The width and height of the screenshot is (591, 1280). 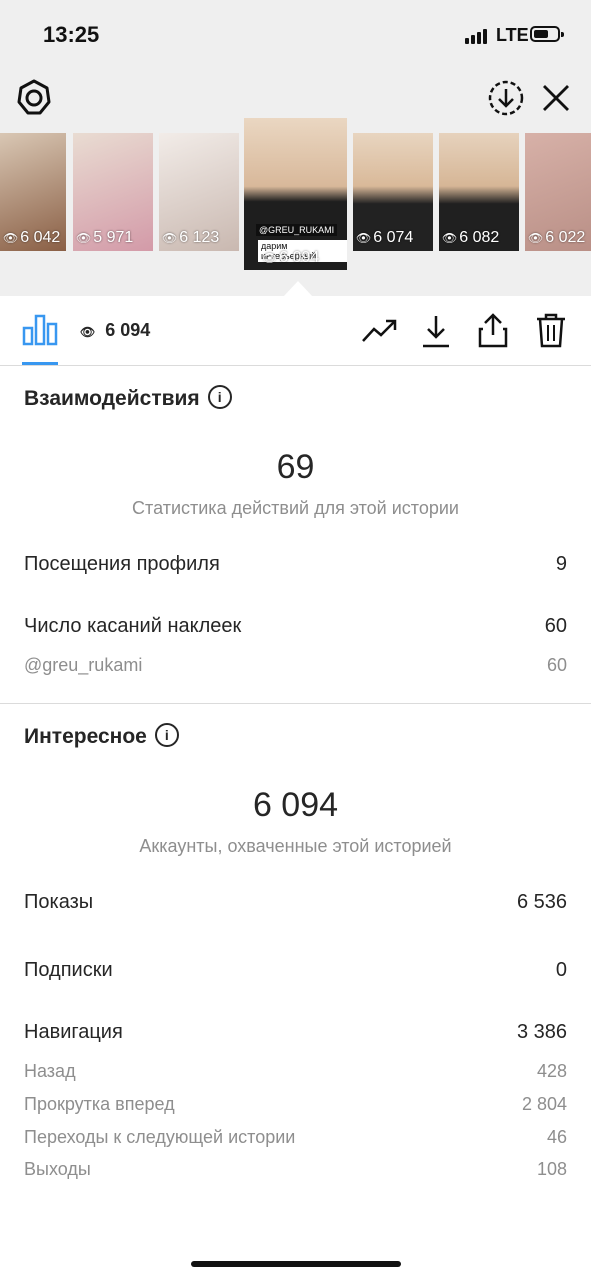 What do you see at coordinates (105, 237) in the screenshot?
I see `story-views: 👁 5 971` at bounding box center [105, 237].